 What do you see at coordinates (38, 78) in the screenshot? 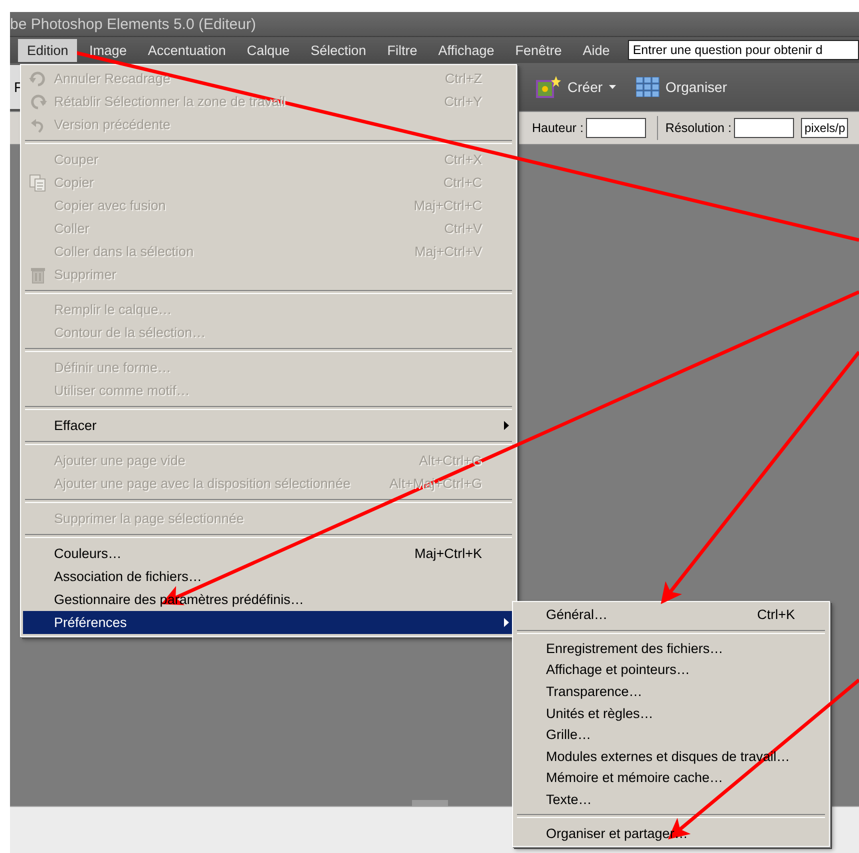
I see `undo-icon` at bounding box center [38, 78].